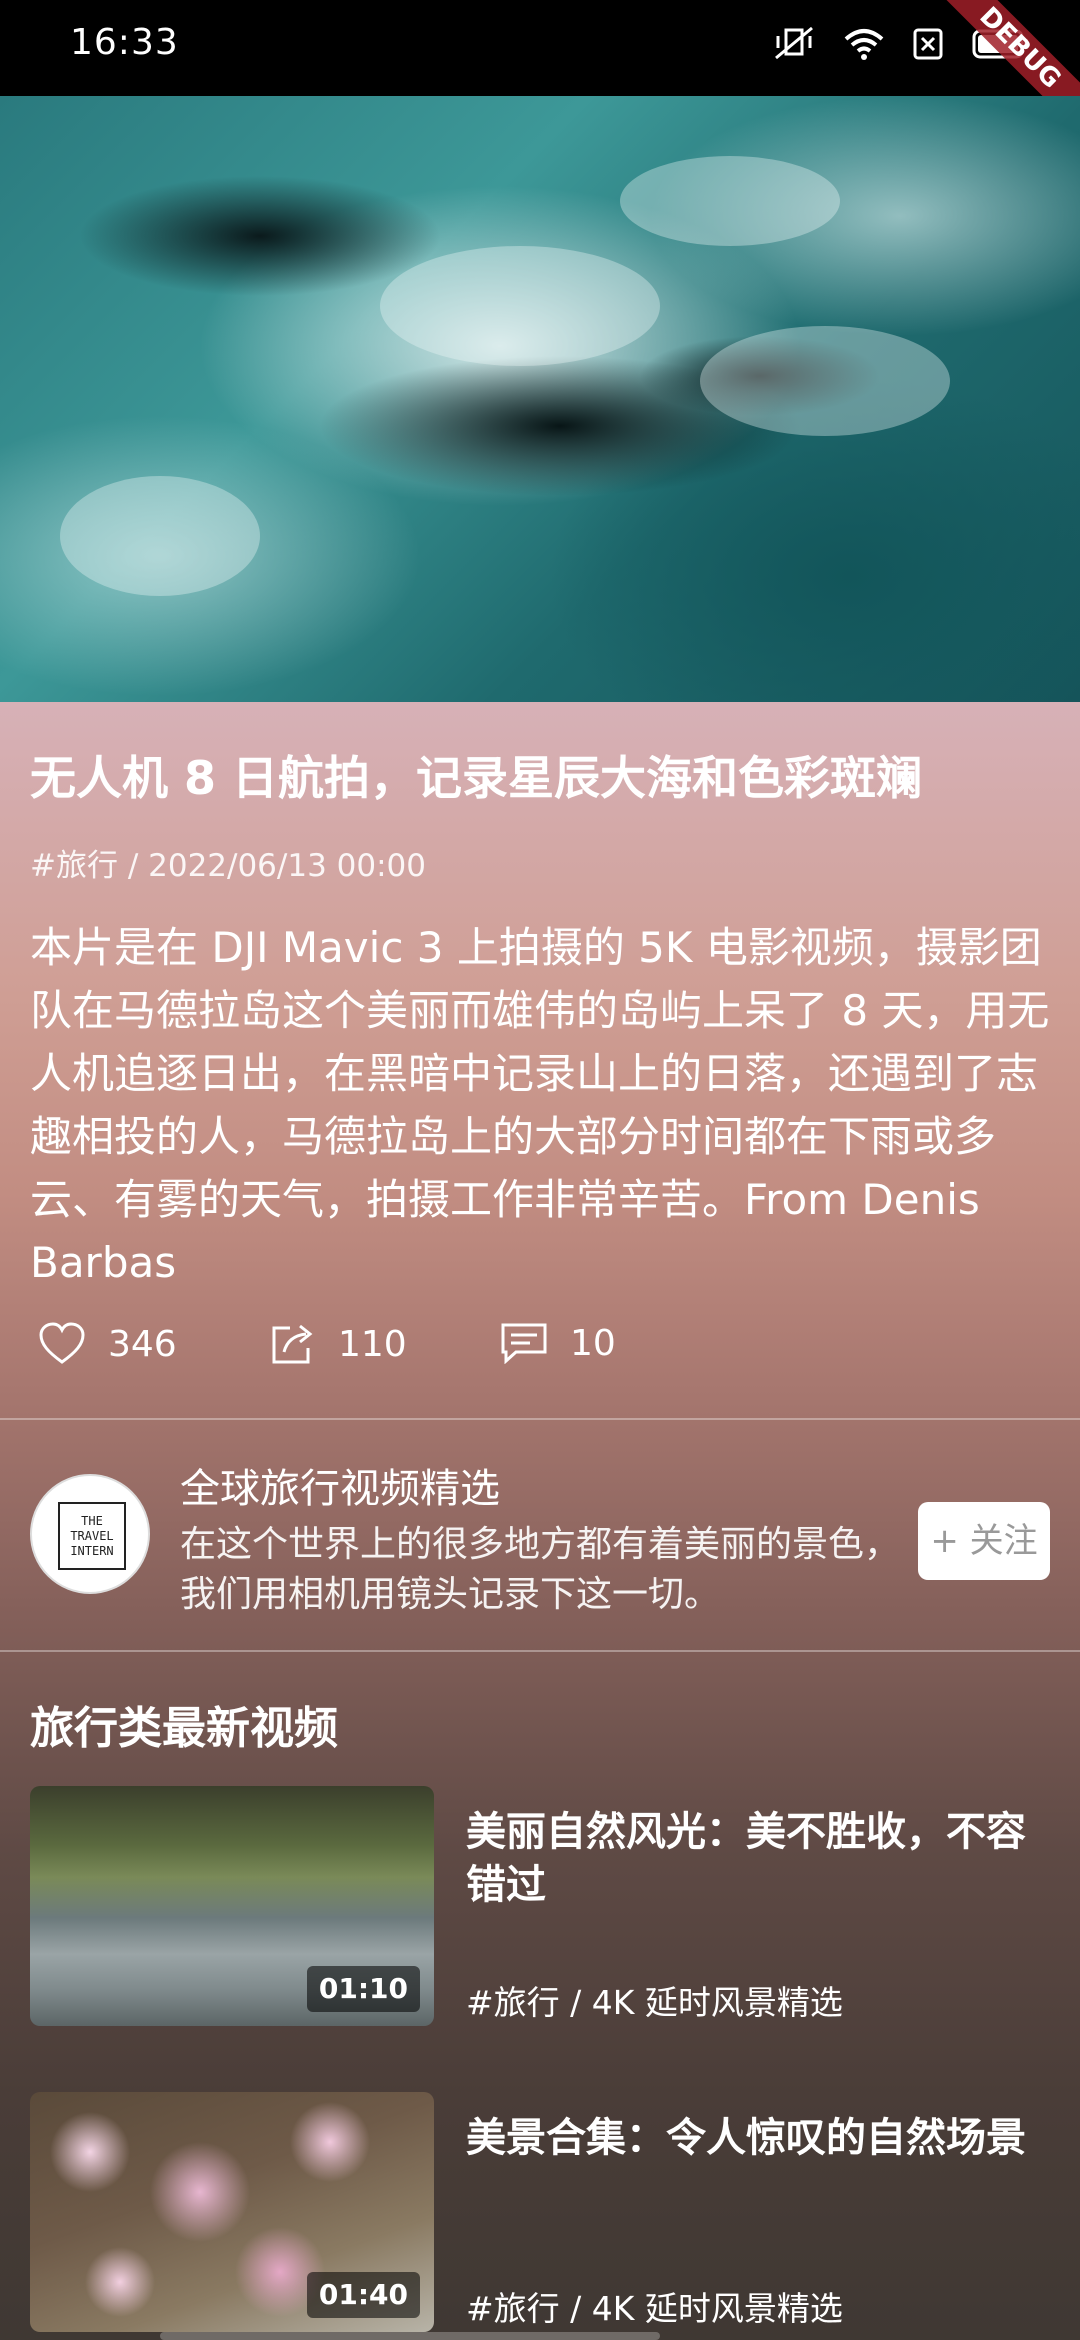  I want to click on action-bar: 346 110 10, so click(540, 1352).